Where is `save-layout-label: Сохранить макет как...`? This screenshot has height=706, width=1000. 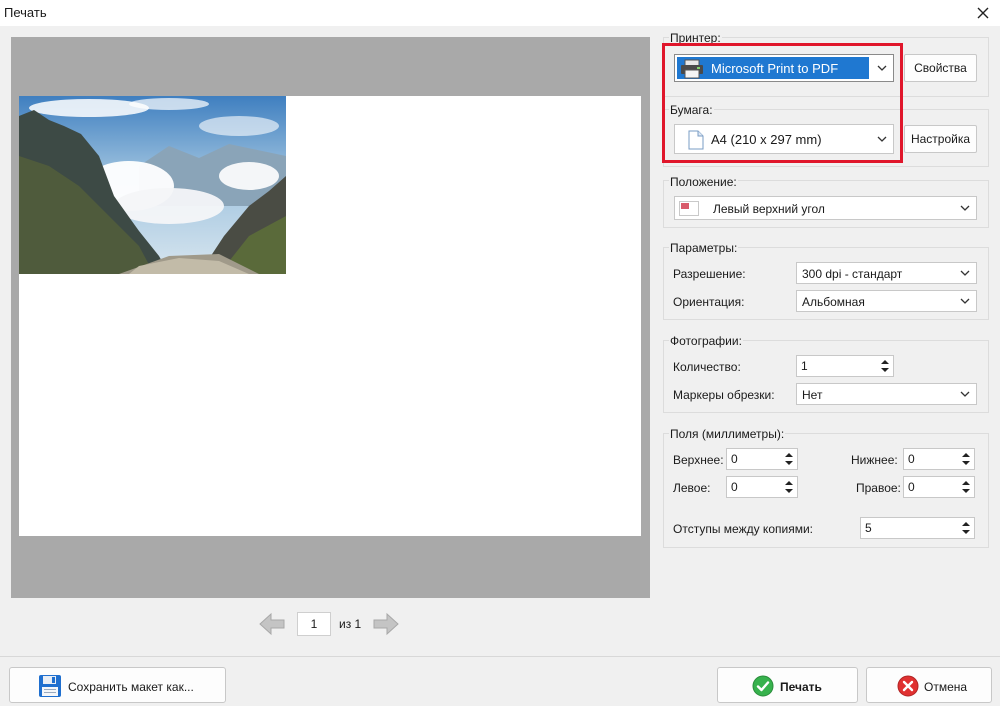
save-layout-label: Сохранить макет как... is located at coordinates (131, 687).